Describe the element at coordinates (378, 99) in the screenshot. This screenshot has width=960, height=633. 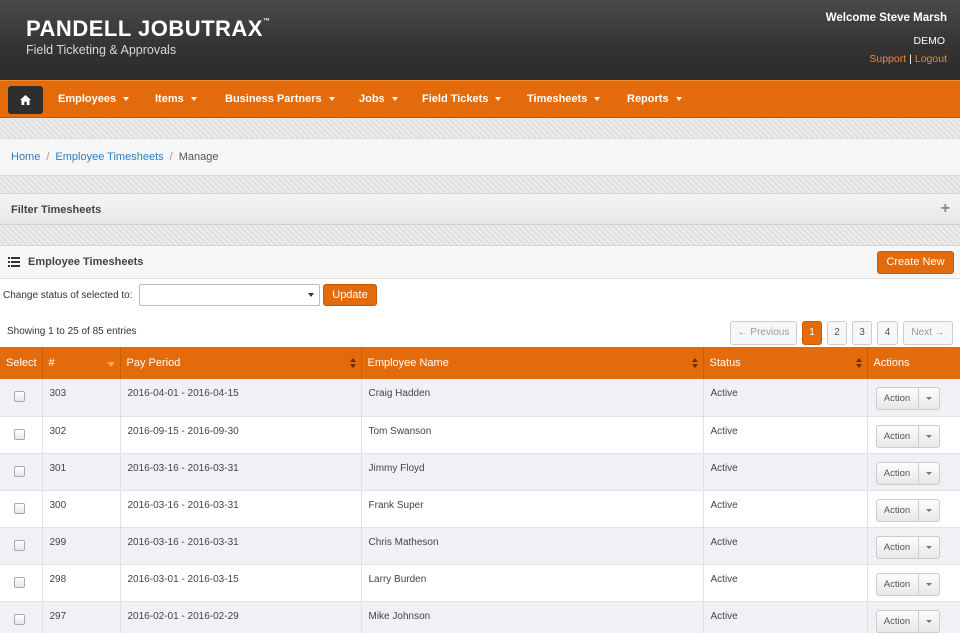
I see `nav-jobs: Jobs` at that location.